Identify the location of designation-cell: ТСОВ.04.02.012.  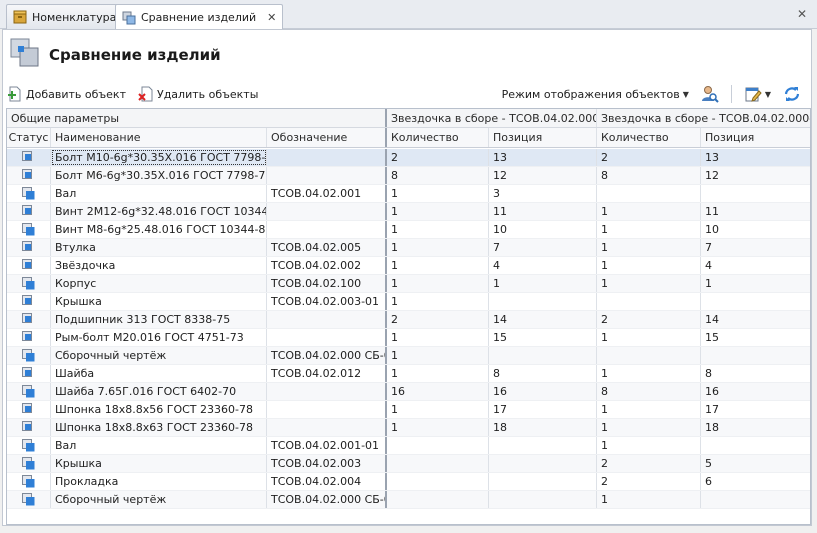
(327, 373).